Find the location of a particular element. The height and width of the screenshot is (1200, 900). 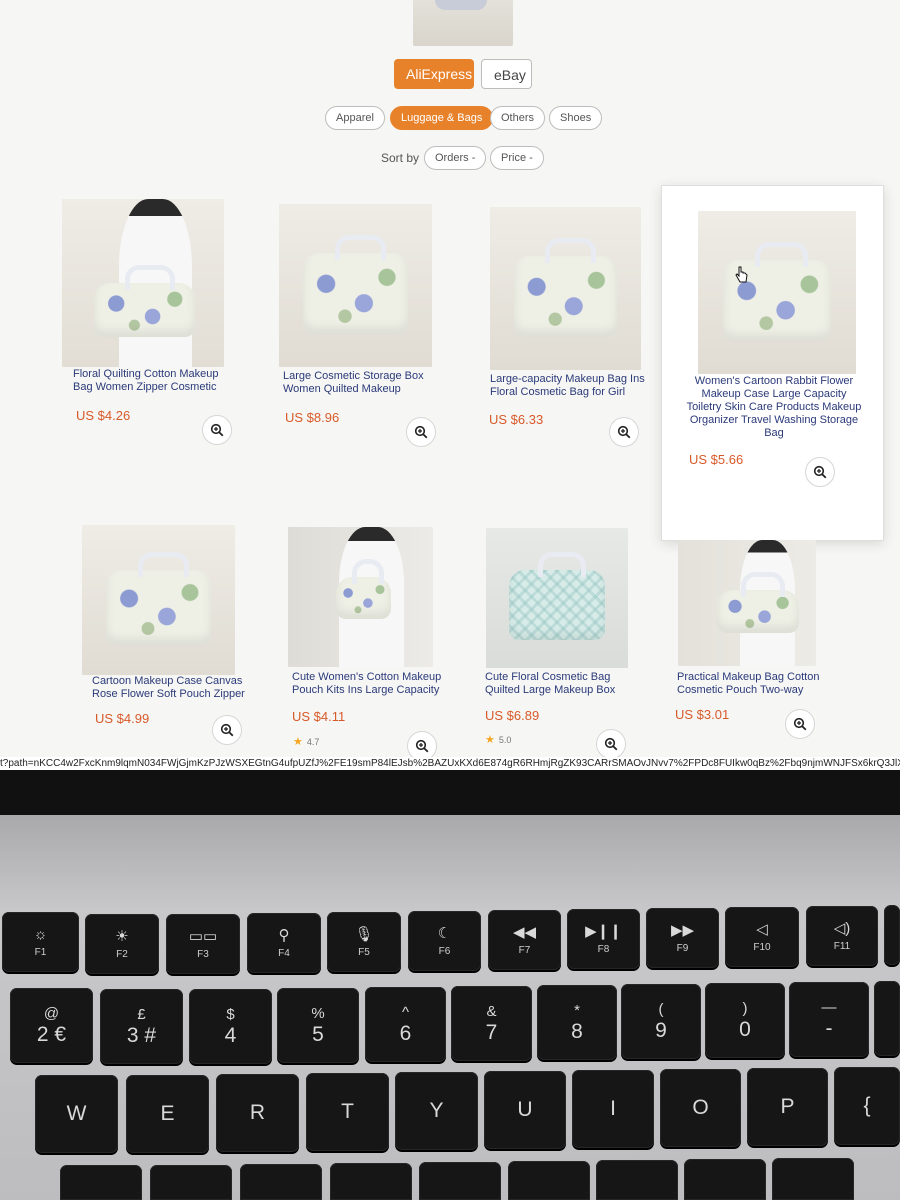

key-g-partial is located at coordinates (460, 1181).